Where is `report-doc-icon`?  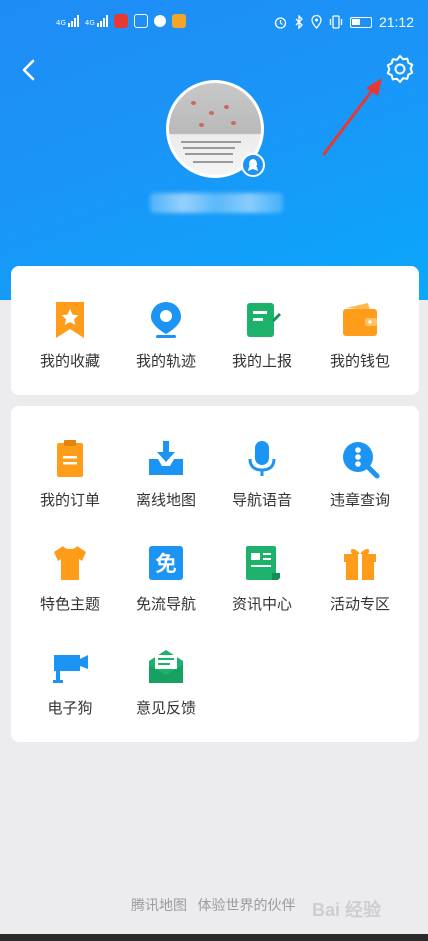 report-doc-icon is located at coordinates (264, 320).